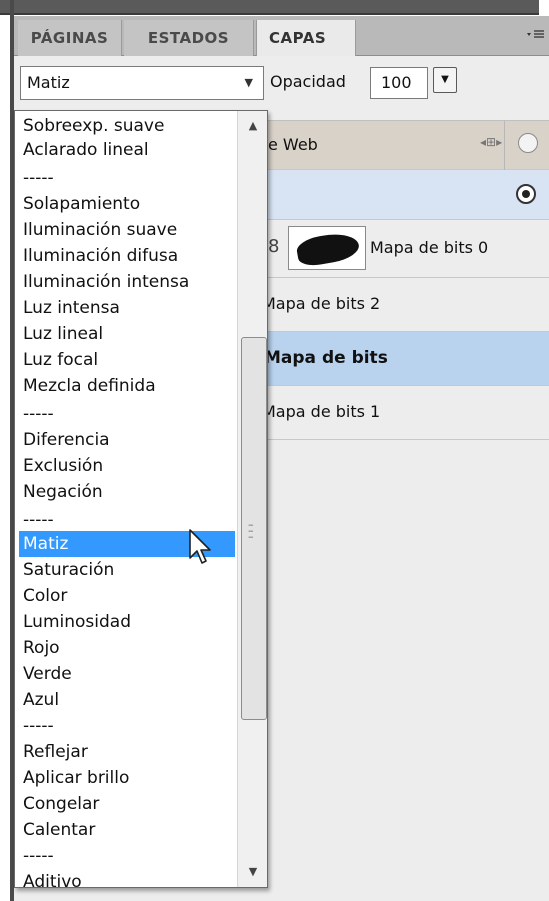 This screenshot has height=901, width=549. I want to click on opacity-field: 100, so click(399, 83).